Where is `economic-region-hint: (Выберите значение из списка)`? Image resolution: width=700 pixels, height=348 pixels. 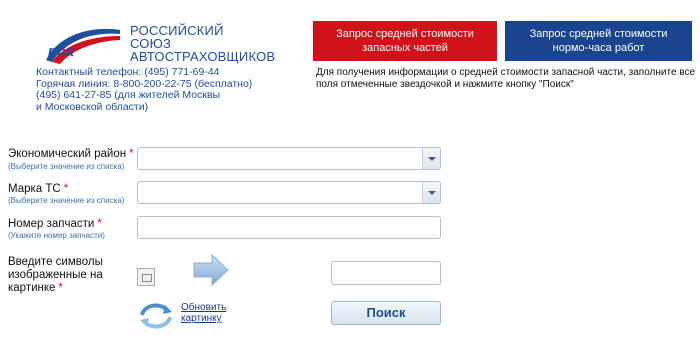 economic-region-hint: (Выберите значение из списка) is located at coordinates (66, 166).